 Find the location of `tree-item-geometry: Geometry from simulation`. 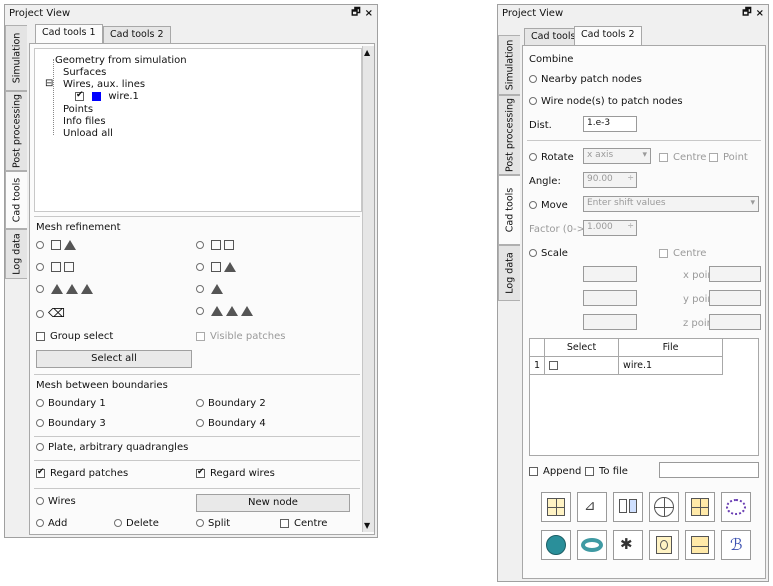

tree-item-geometry: Geometry from simulation is located at coordinates (121, 60).